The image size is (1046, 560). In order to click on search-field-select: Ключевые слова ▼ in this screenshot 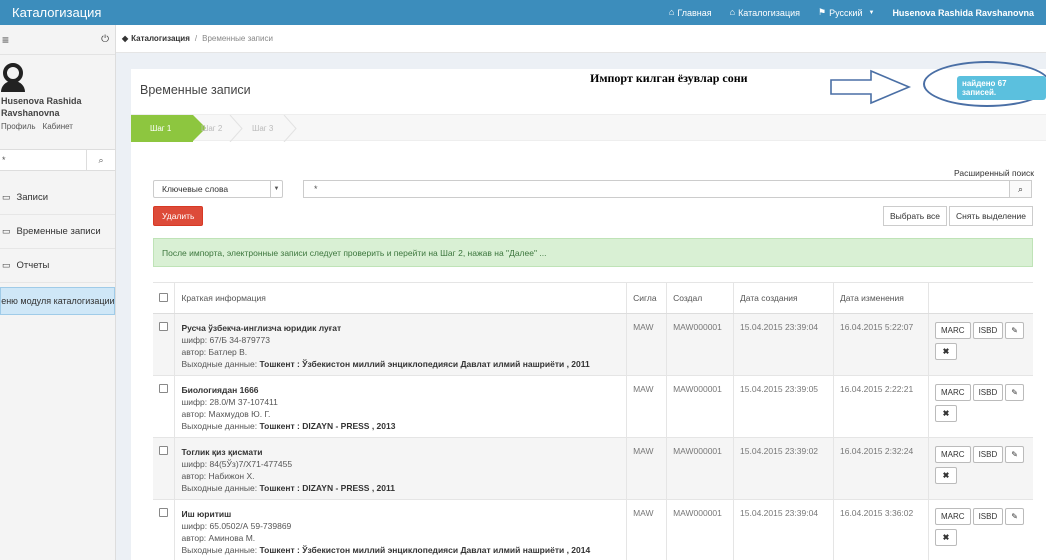, I will do `click(218, 189)`.